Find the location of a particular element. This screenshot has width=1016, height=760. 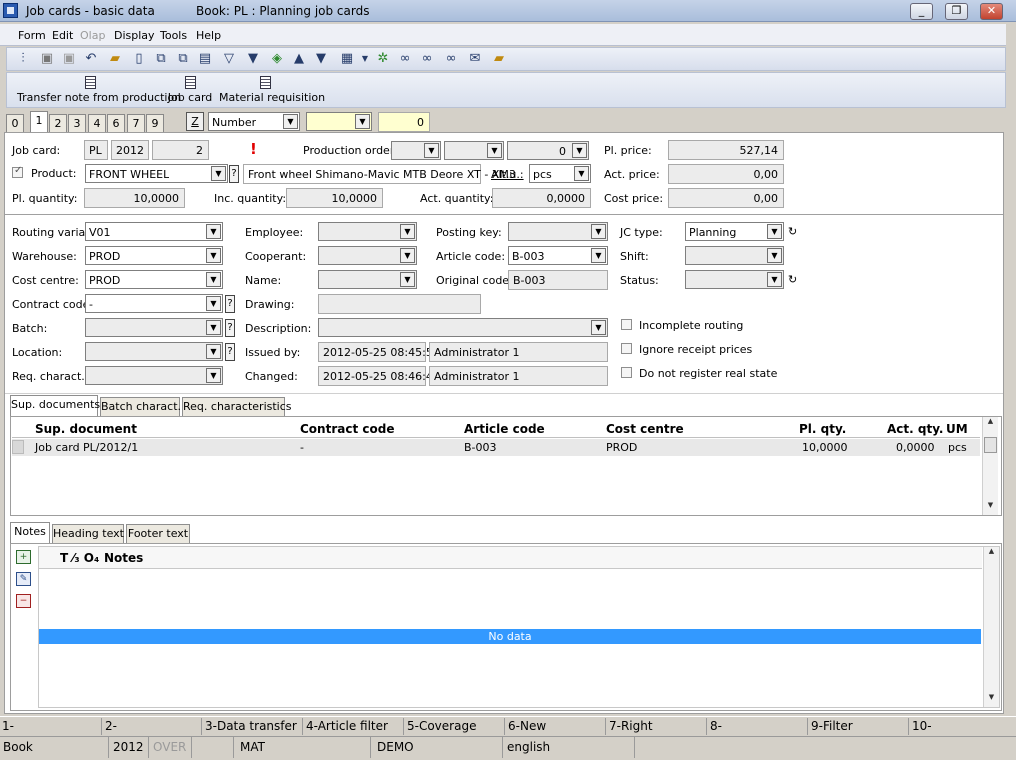

menu-tools: Tools is located at coordinates (173, 35).